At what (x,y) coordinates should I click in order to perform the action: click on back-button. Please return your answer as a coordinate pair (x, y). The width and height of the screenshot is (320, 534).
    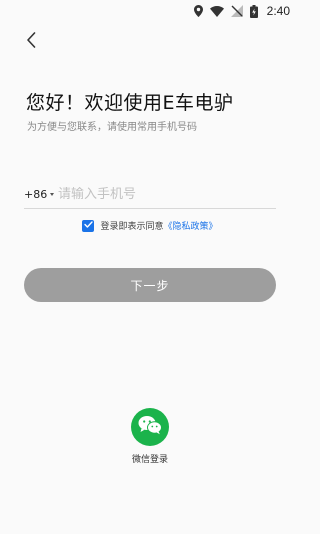
    Looking at the image, I should click on (31, 42).